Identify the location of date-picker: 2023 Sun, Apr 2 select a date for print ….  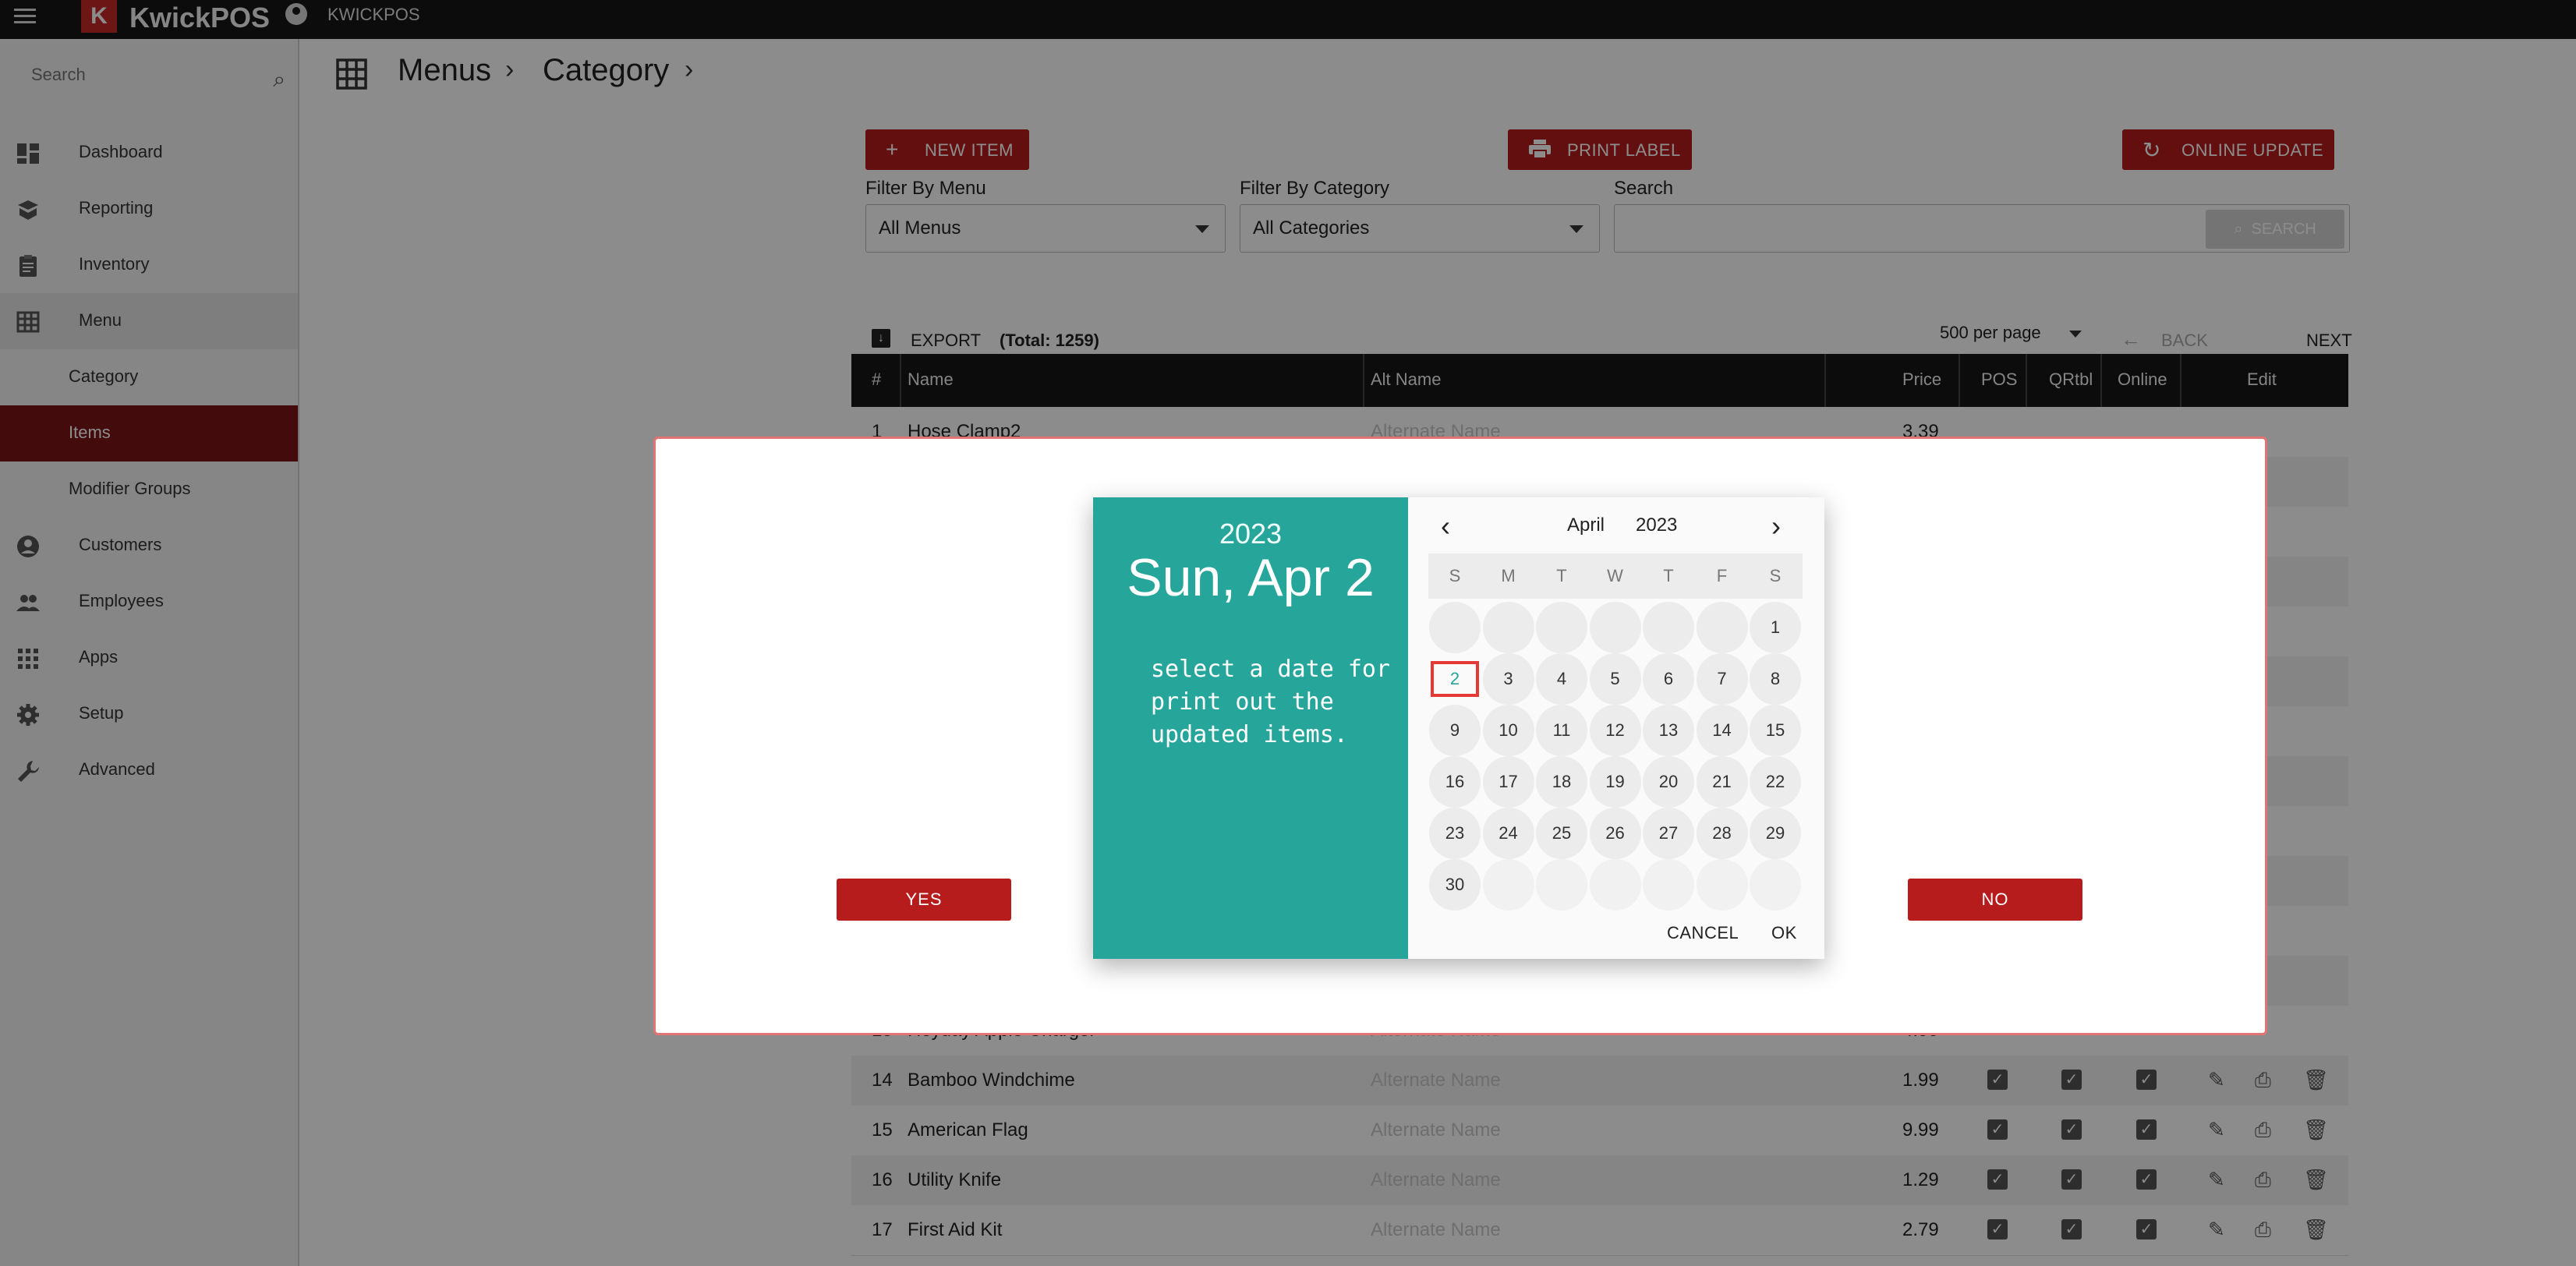
(1458, 728).